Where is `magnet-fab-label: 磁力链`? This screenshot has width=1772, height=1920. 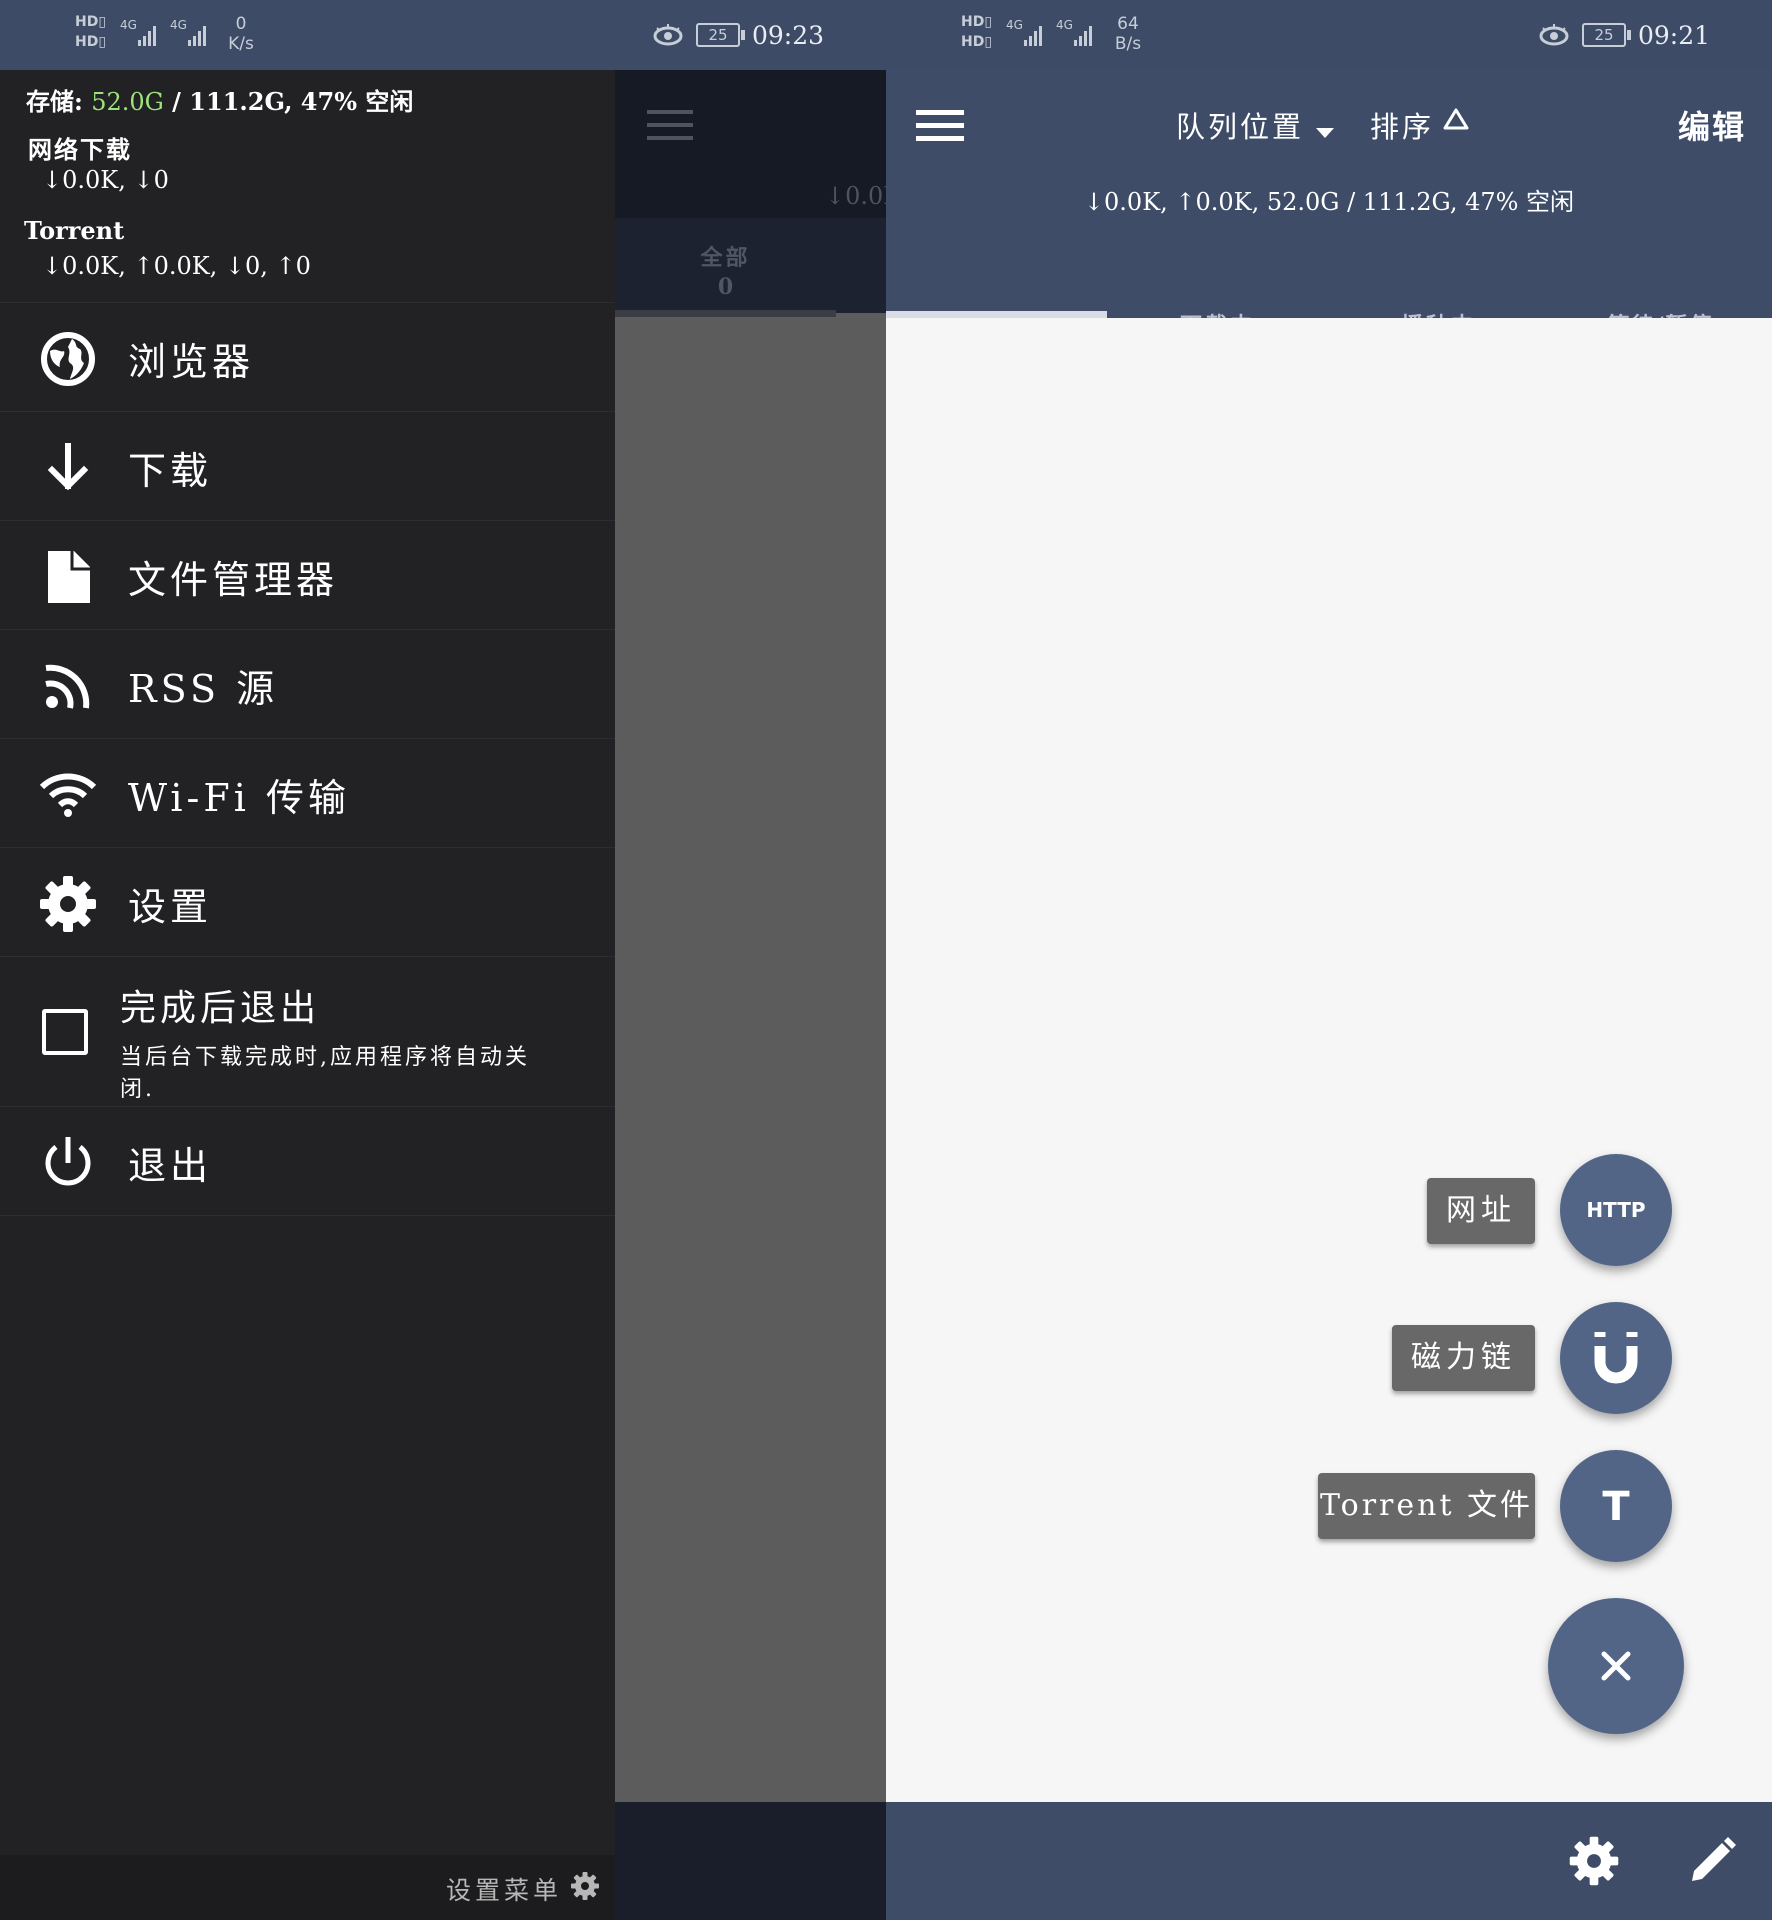
magnet-fab-label: 磁力链 is located at coordinates (1463, 1358).